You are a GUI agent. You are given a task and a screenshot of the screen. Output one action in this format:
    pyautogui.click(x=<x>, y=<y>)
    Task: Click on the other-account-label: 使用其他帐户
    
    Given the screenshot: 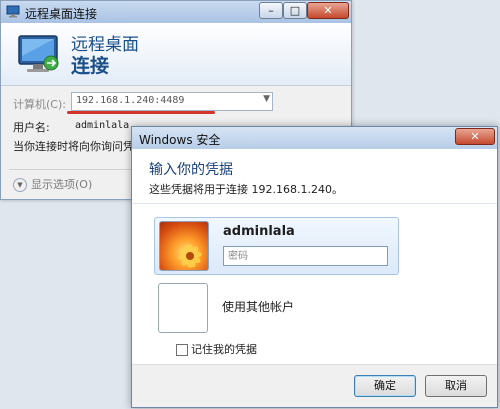 What is the action you would take?
    pyautogui.click(x=258, y=307)
    